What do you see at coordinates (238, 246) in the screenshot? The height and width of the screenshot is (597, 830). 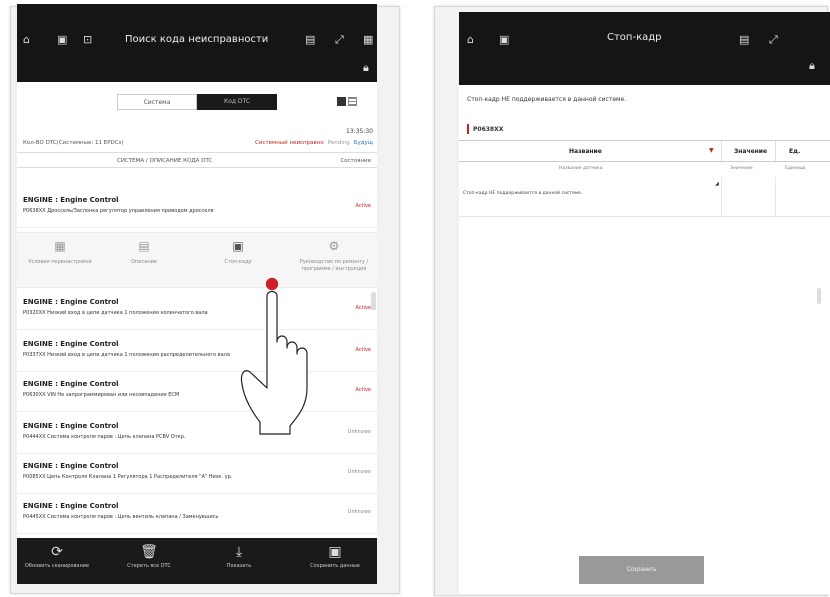 I see `freeze-frame-icon: ▣` at bounding box center [238, 246].